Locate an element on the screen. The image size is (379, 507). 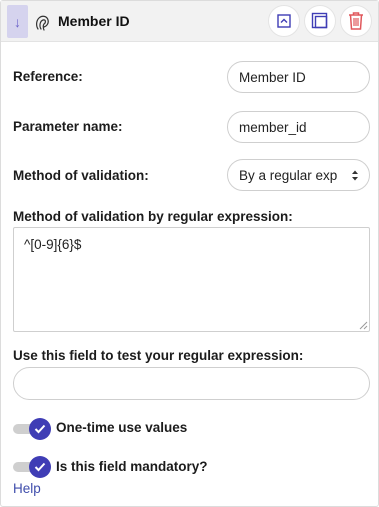
fingerprint-icon is located at coordinates (42, 23).